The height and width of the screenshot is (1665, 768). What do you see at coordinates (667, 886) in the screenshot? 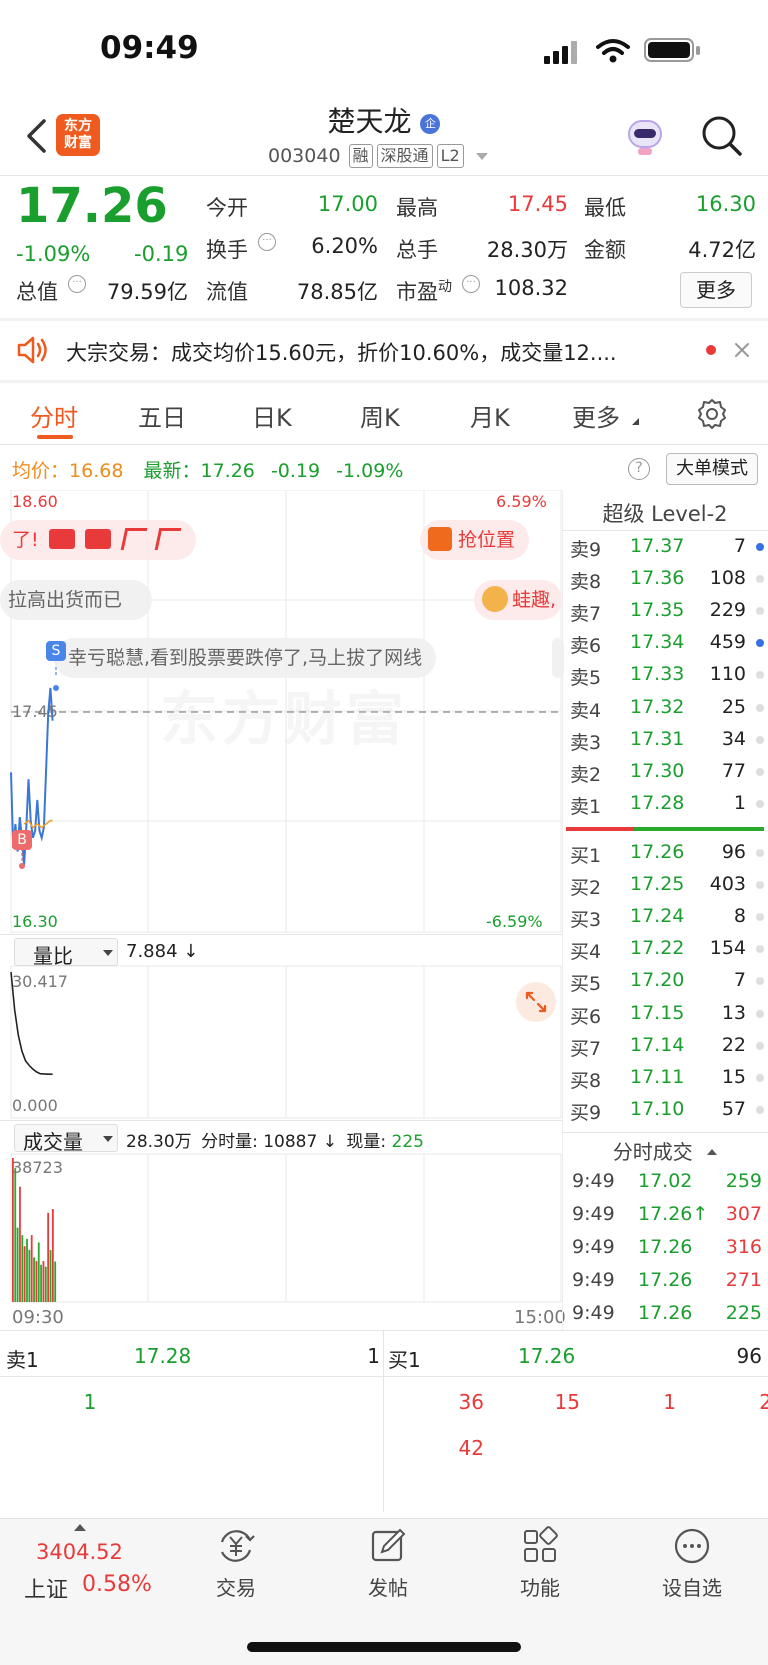
I see `bid-row: 买2 17.25 403` at bounding box center [667, 886].